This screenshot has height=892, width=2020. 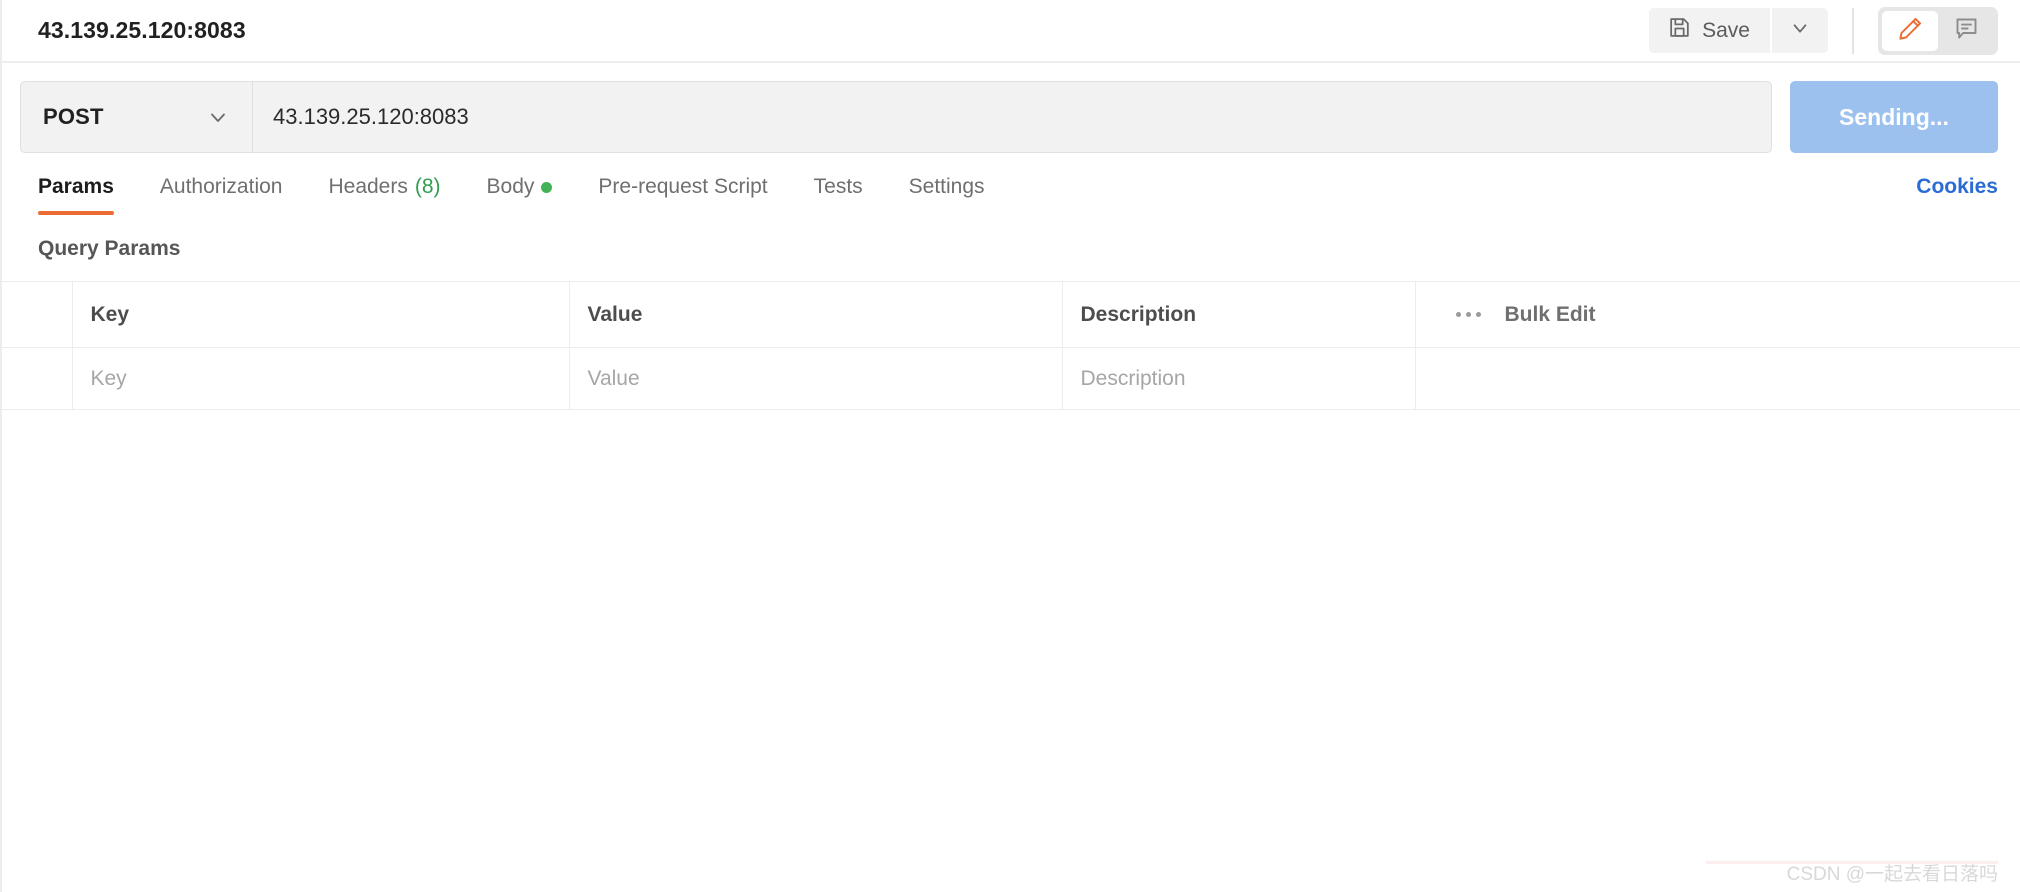 I want to click on tab-params: Params, so click(x=76, y=195).